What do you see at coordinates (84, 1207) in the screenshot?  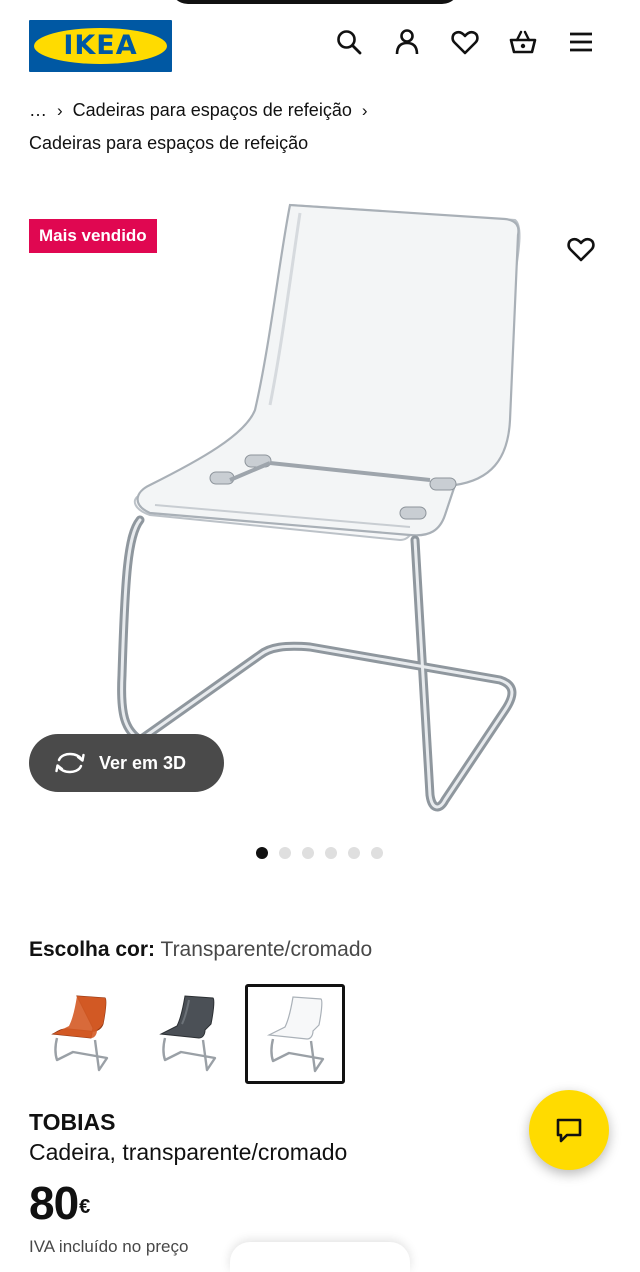 I see `price-currency: €` at bounding box center [84, 1207].